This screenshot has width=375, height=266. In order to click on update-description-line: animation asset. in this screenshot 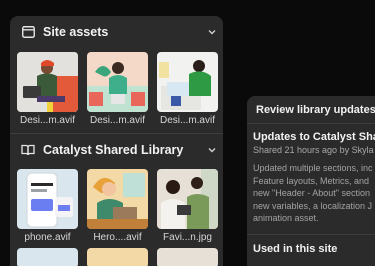, I will do `click(286, 218)`.